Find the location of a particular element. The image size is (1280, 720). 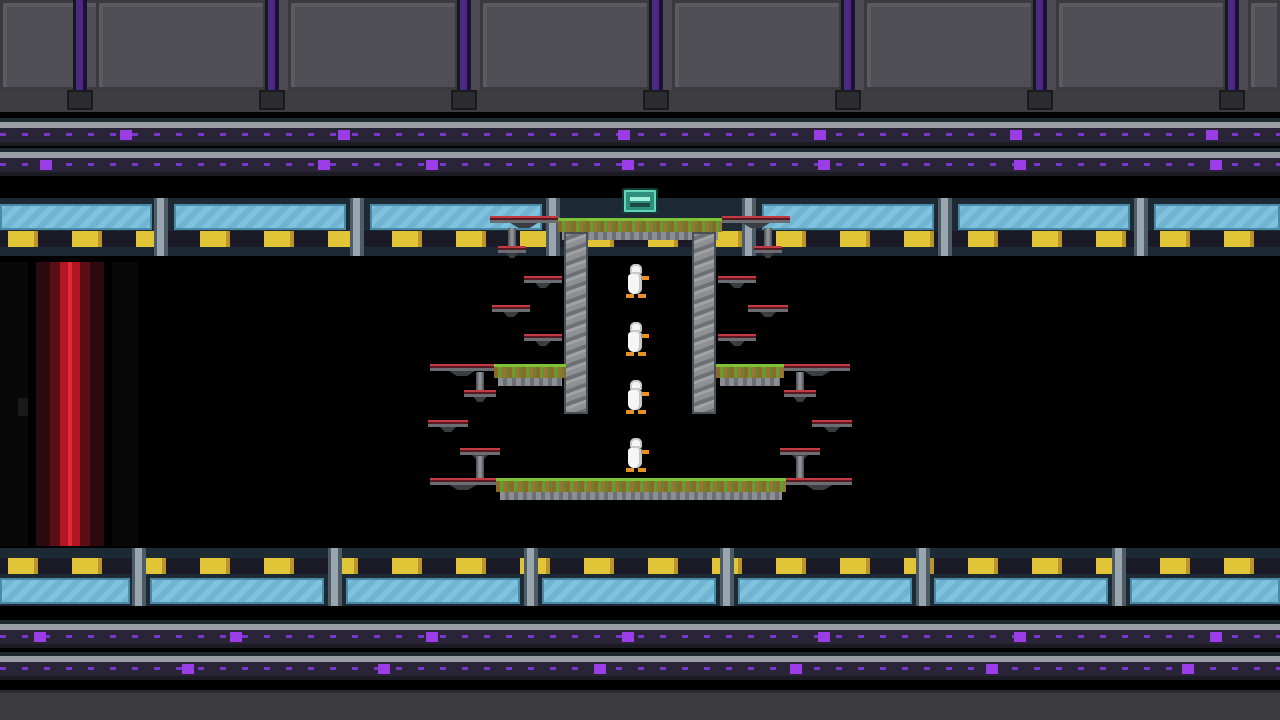

lower-glass-band is located at coordinates (640, 577).